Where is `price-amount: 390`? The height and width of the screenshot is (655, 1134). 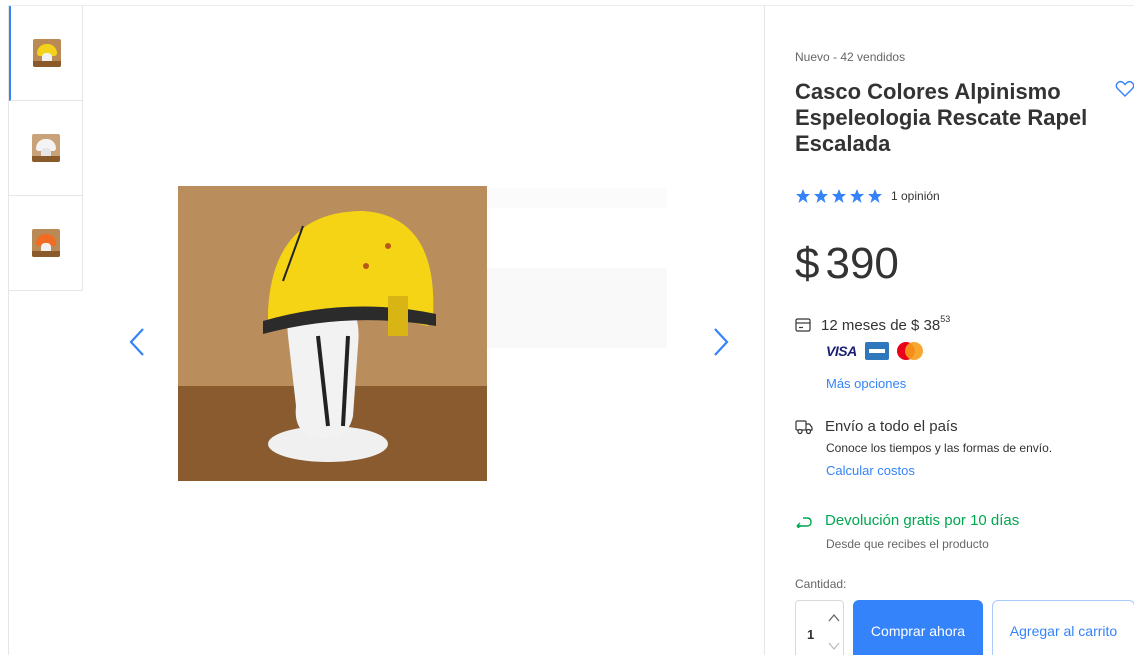 price-amount: 390 is located at coordinates (862, 263).